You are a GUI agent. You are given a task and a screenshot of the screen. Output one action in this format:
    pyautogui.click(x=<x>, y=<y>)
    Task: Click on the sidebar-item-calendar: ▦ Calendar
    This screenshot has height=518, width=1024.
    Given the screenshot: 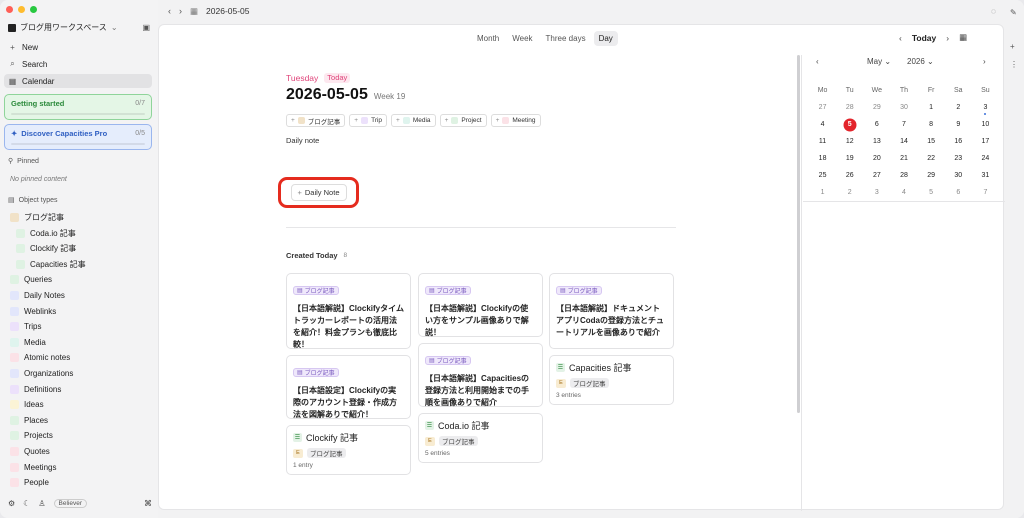 What is the action you would take?
    pyautogui.click(x=78, y=81)
    